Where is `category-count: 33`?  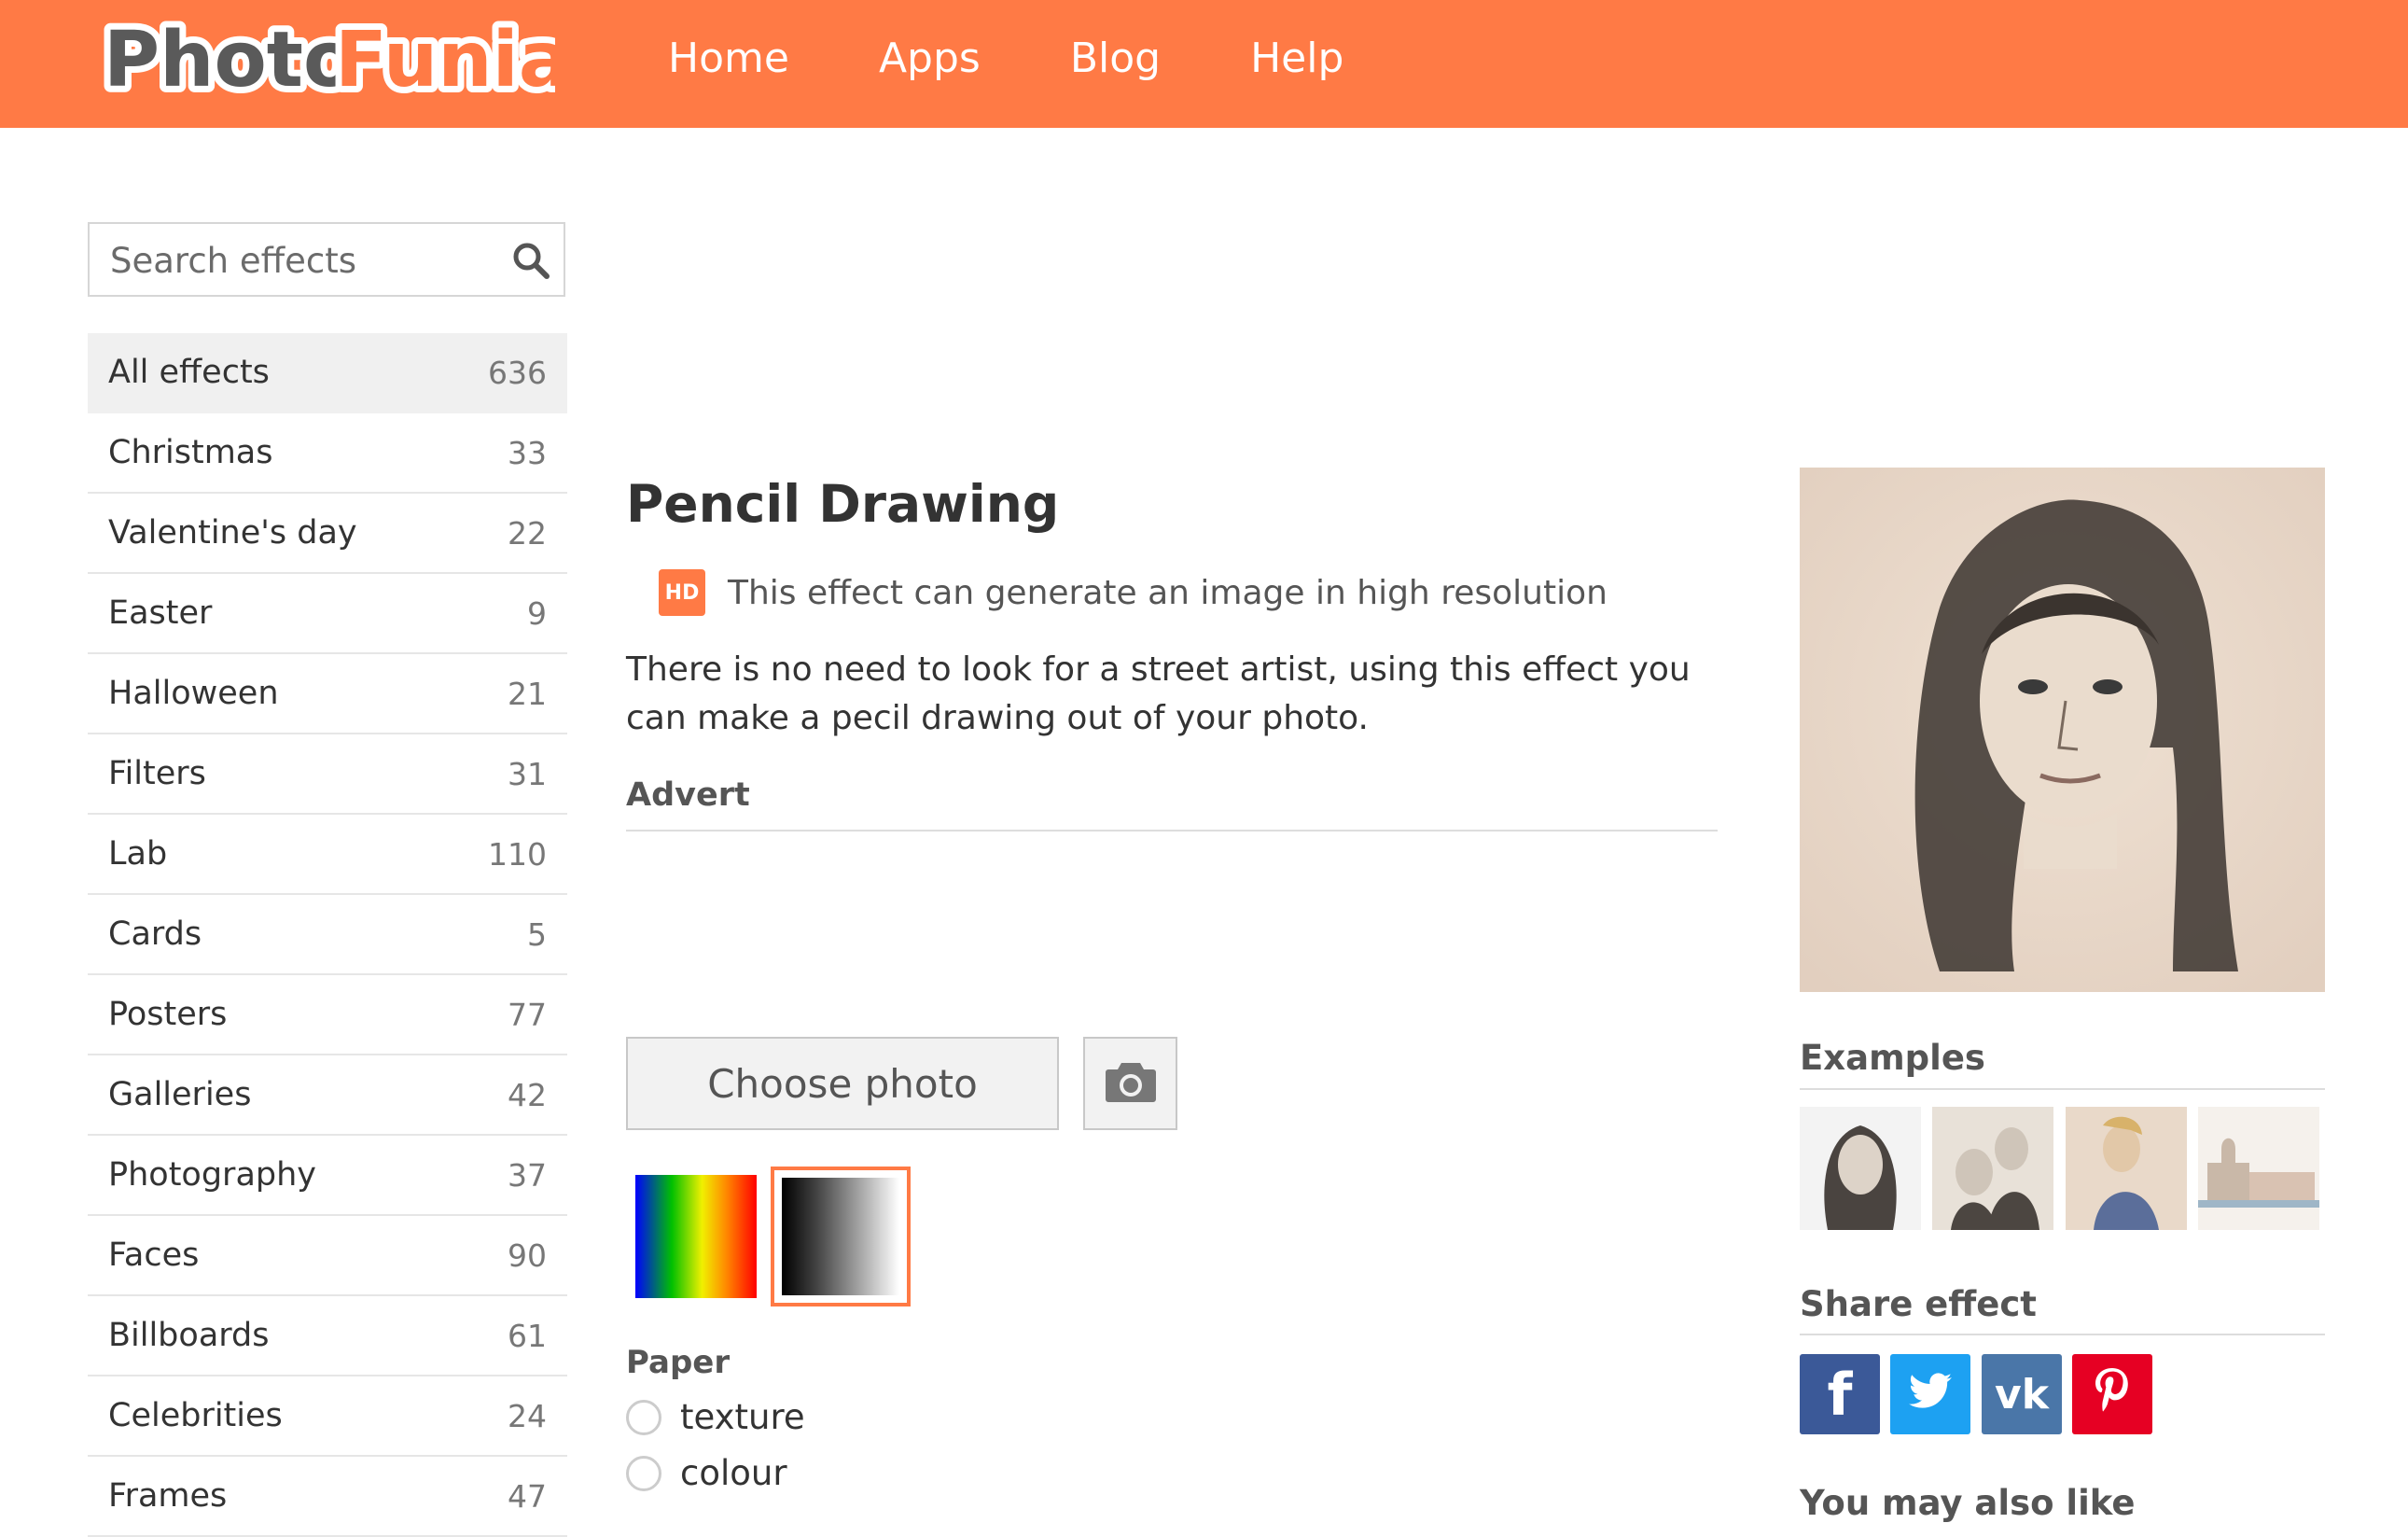
category-count: 33 is located at coordinates (527, 453).